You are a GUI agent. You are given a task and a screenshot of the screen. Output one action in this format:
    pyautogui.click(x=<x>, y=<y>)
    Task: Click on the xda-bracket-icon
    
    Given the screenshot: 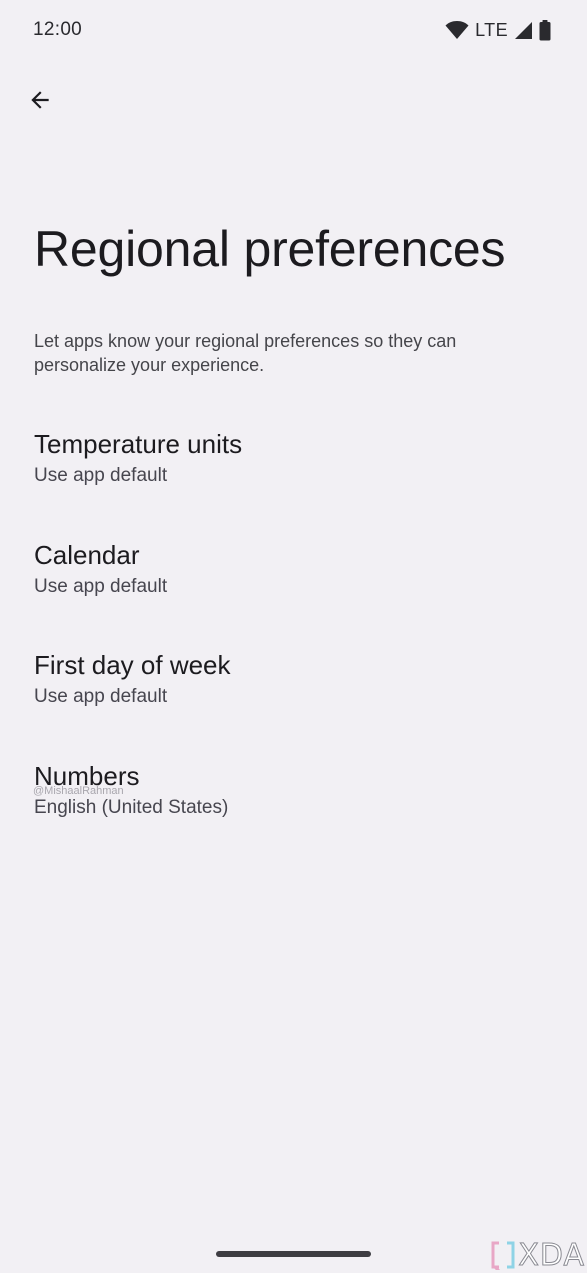 What is the action you would take?
    pyautogui.click(x=503, y=1255)
    